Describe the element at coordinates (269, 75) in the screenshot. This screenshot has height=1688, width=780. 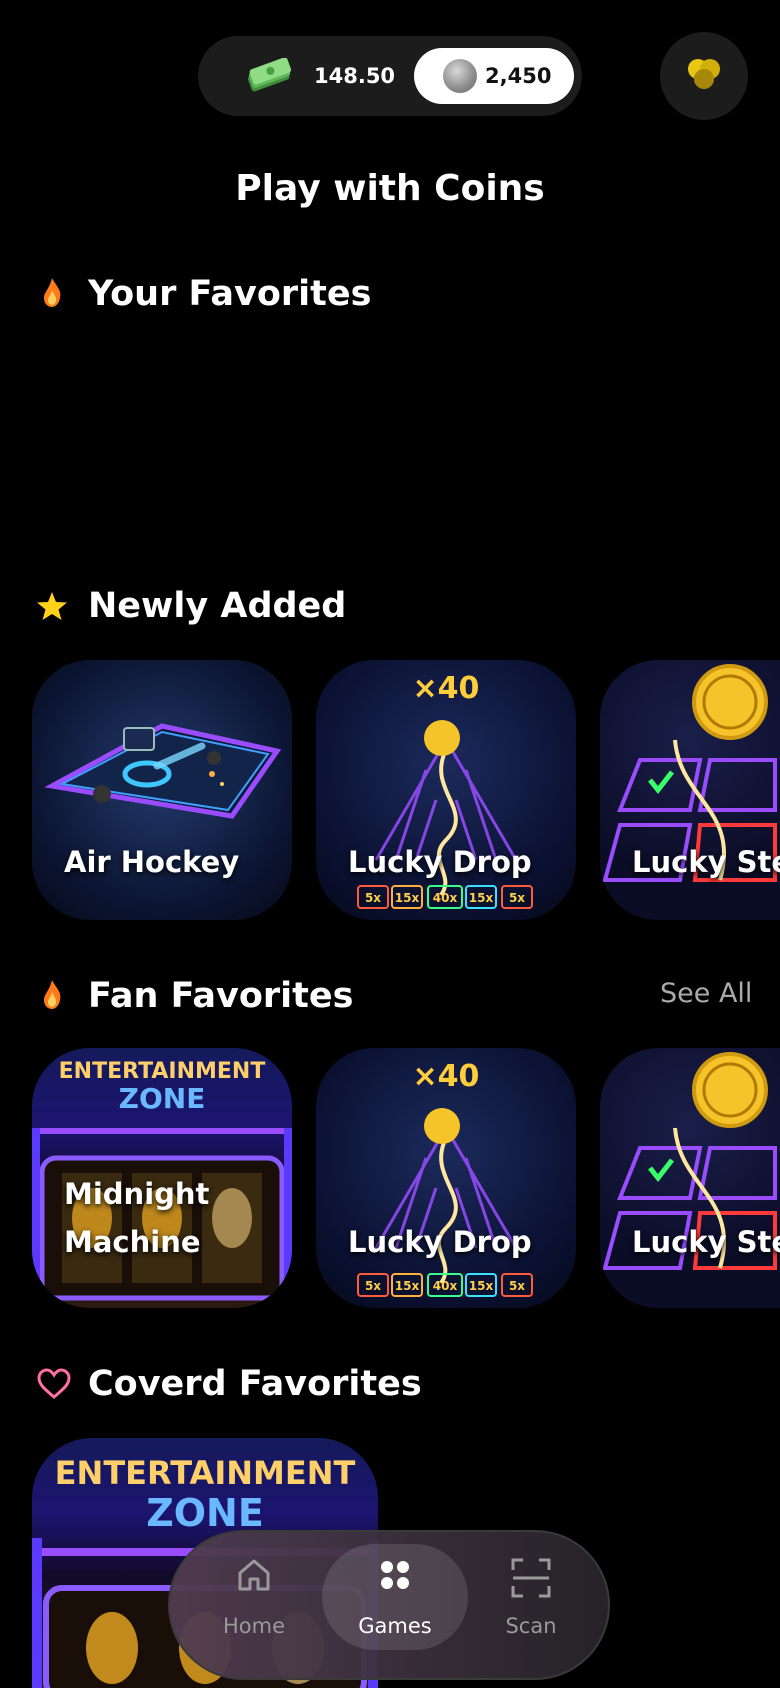
I see `cash-stack-icon` at that location.